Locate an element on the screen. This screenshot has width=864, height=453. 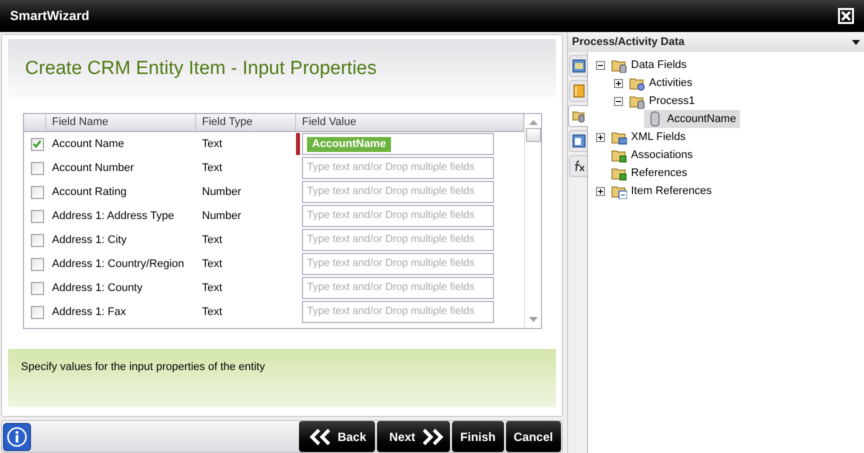
field-name: Account Name is located at coordinates (88, 144).